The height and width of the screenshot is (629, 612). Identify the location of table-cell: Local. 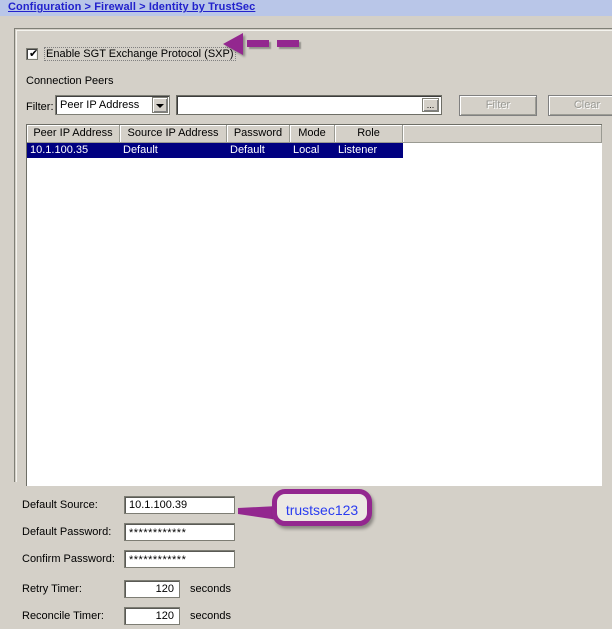
(306, 150).